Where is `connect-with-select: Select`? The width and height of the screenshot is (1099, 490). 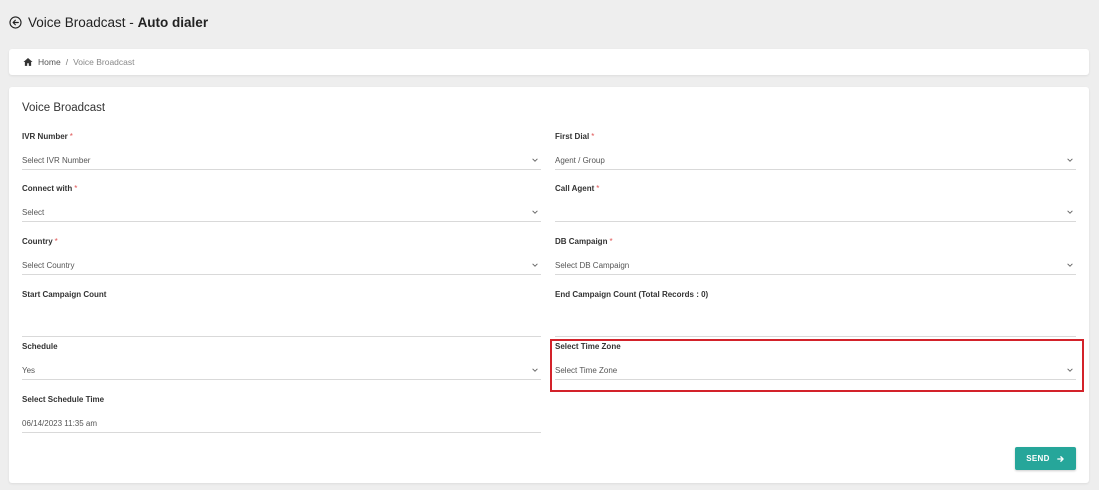
connect-with-select: Select is located at coordinates (281, 212).